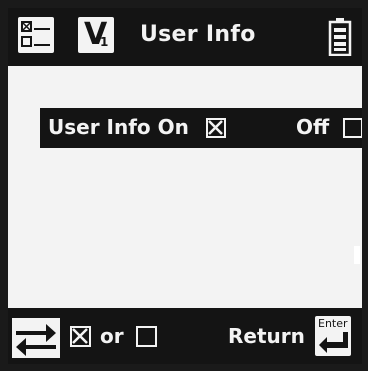  Describe the element at coordinates (352, 128) in the screenshot. I see `user-info-off-checkbox` at that location.